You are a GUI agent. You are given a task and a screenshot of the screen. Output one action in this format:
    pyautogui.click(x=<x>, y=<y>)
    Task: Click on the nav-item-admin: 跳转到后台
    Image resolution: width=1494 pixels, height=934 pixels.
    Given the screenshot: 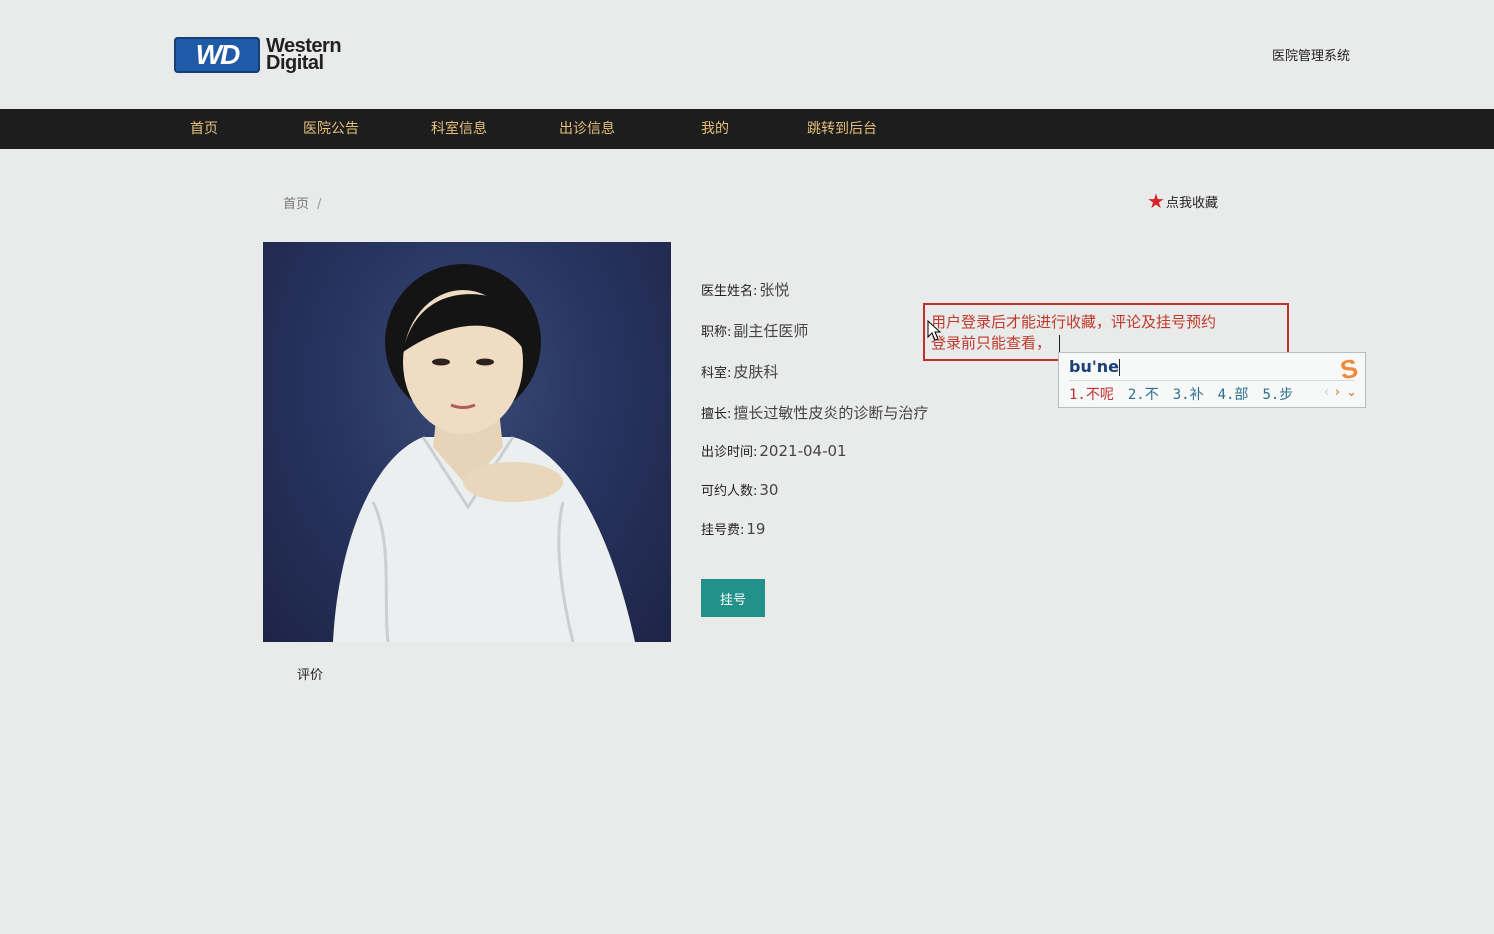 What is the action you would take?
    pyautogui.click(x=842, y=129)
    